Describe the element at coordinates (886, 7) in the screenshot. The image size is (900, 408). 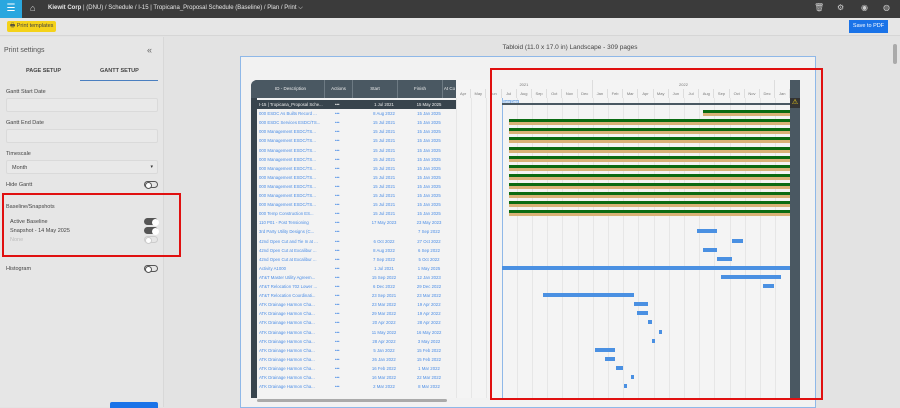
I see `user-icon: ◍` at that location.